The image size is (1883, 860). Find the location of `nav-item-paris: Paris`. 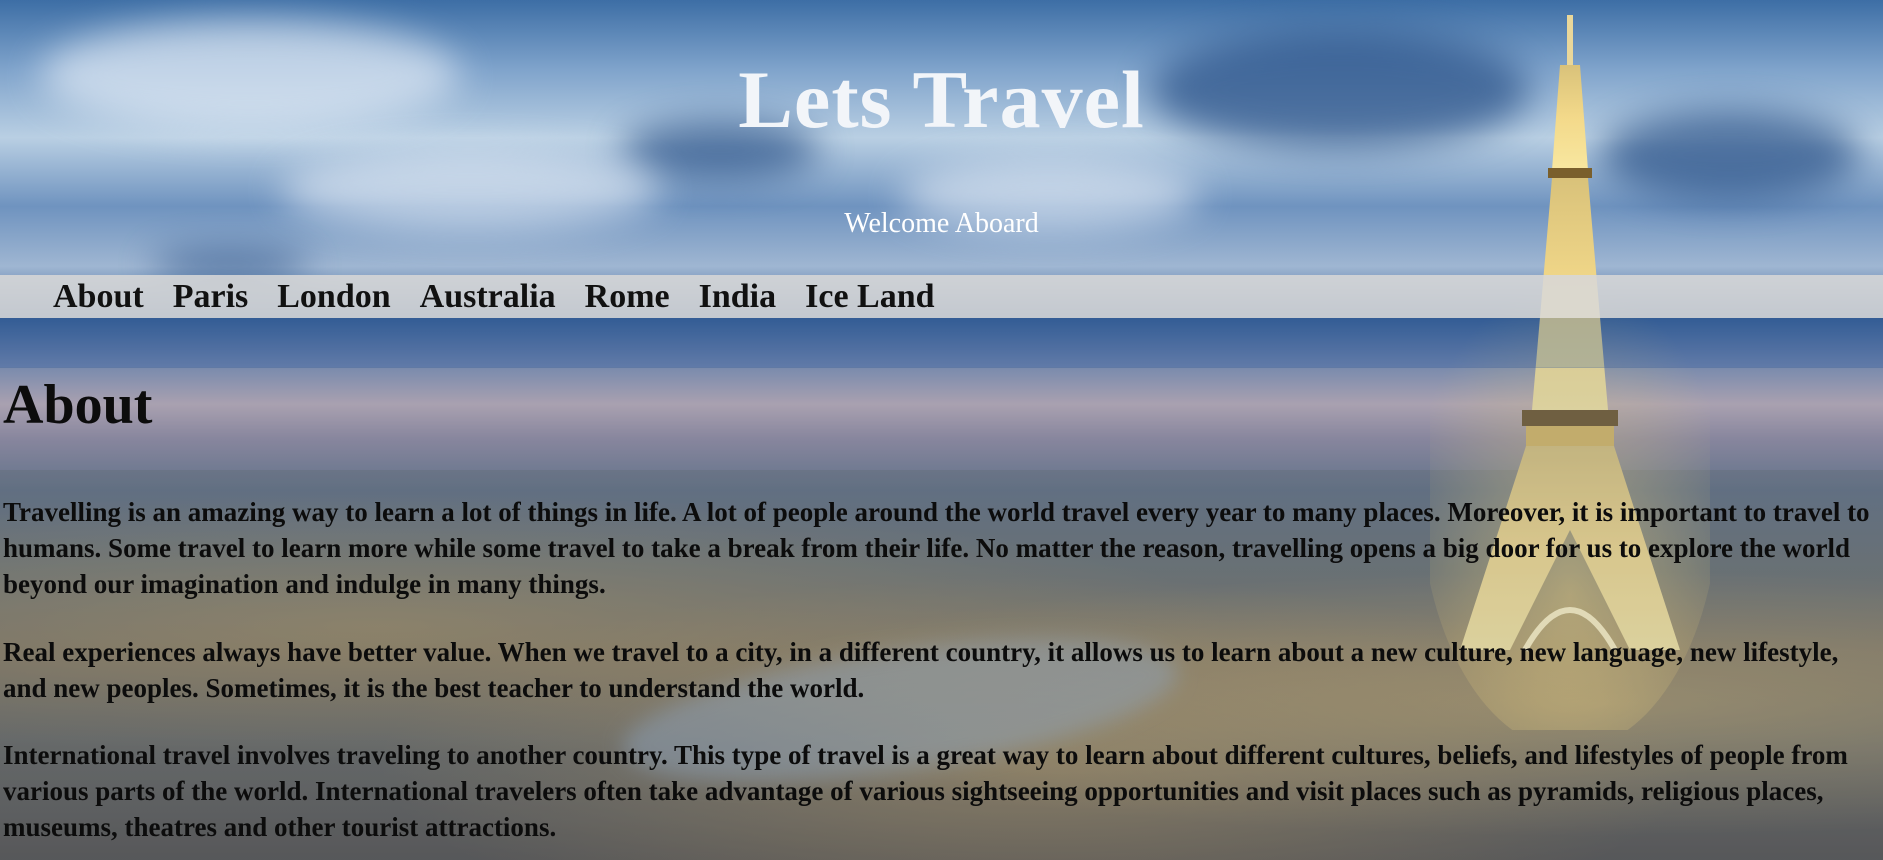

nav-item-paris: Paris is located at coordinates (211, 296).